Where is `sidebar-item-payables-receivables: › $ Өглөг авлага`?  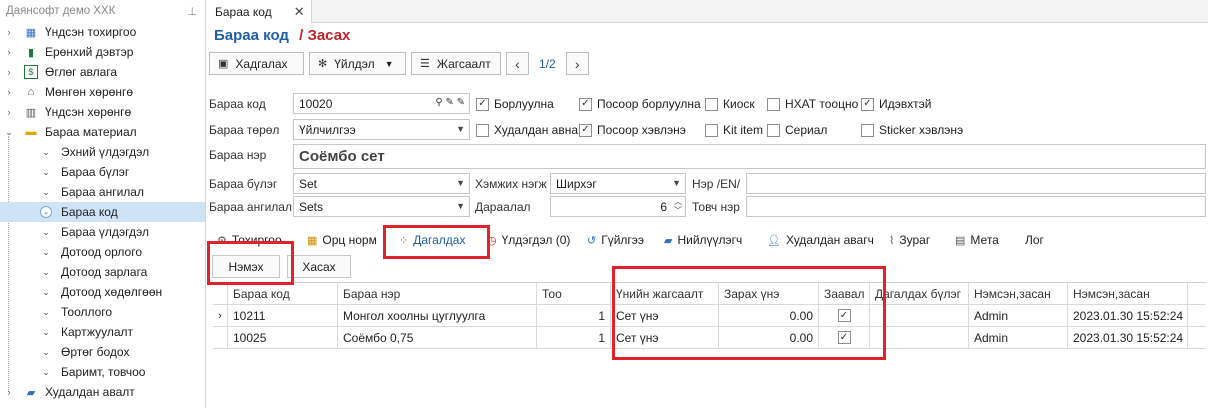
sidebar-item-payables-receivables: › $ Өглөг авлага is located at coordinates (102, 72).